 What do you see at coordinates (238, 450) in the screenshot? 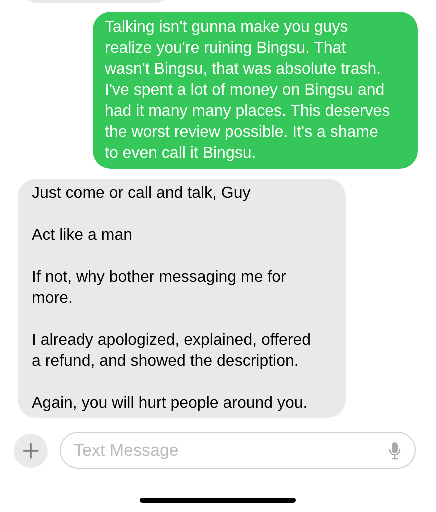
I see `message-field: Text Message` at bounding box center [238, 450].